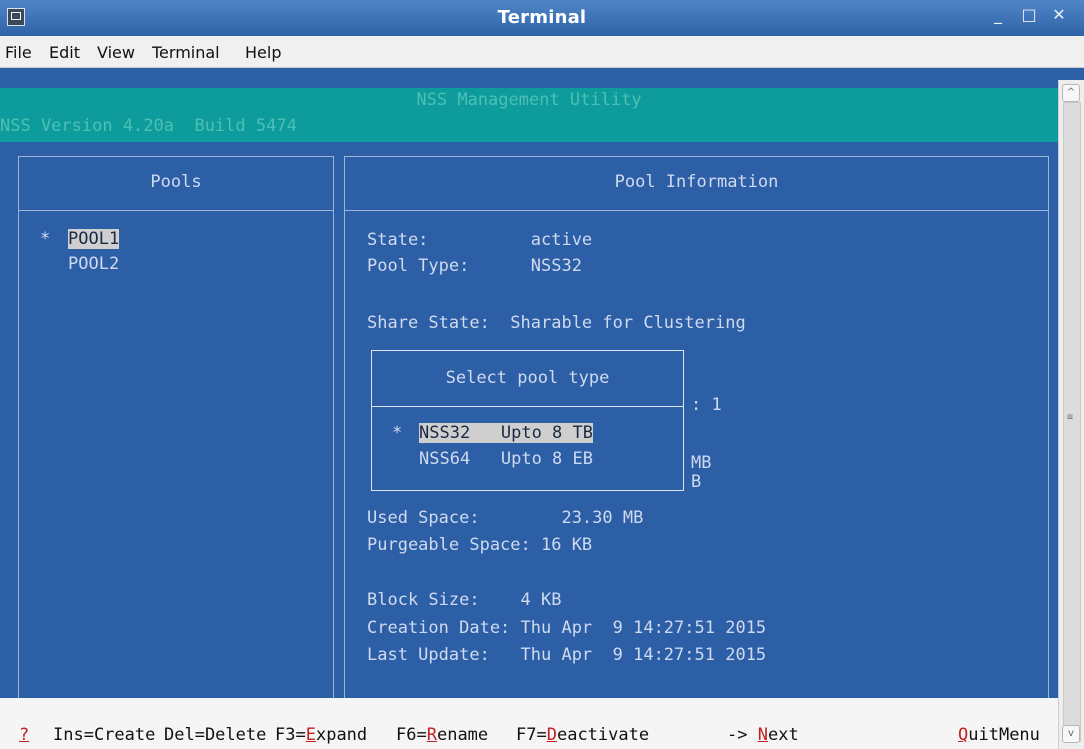 Image resolution: width=1084 pixels, height=749 pixels. Describe the element at coordinates (104, 735) in the screenshot. I see `fkey-create: Ins=Create` at that location.